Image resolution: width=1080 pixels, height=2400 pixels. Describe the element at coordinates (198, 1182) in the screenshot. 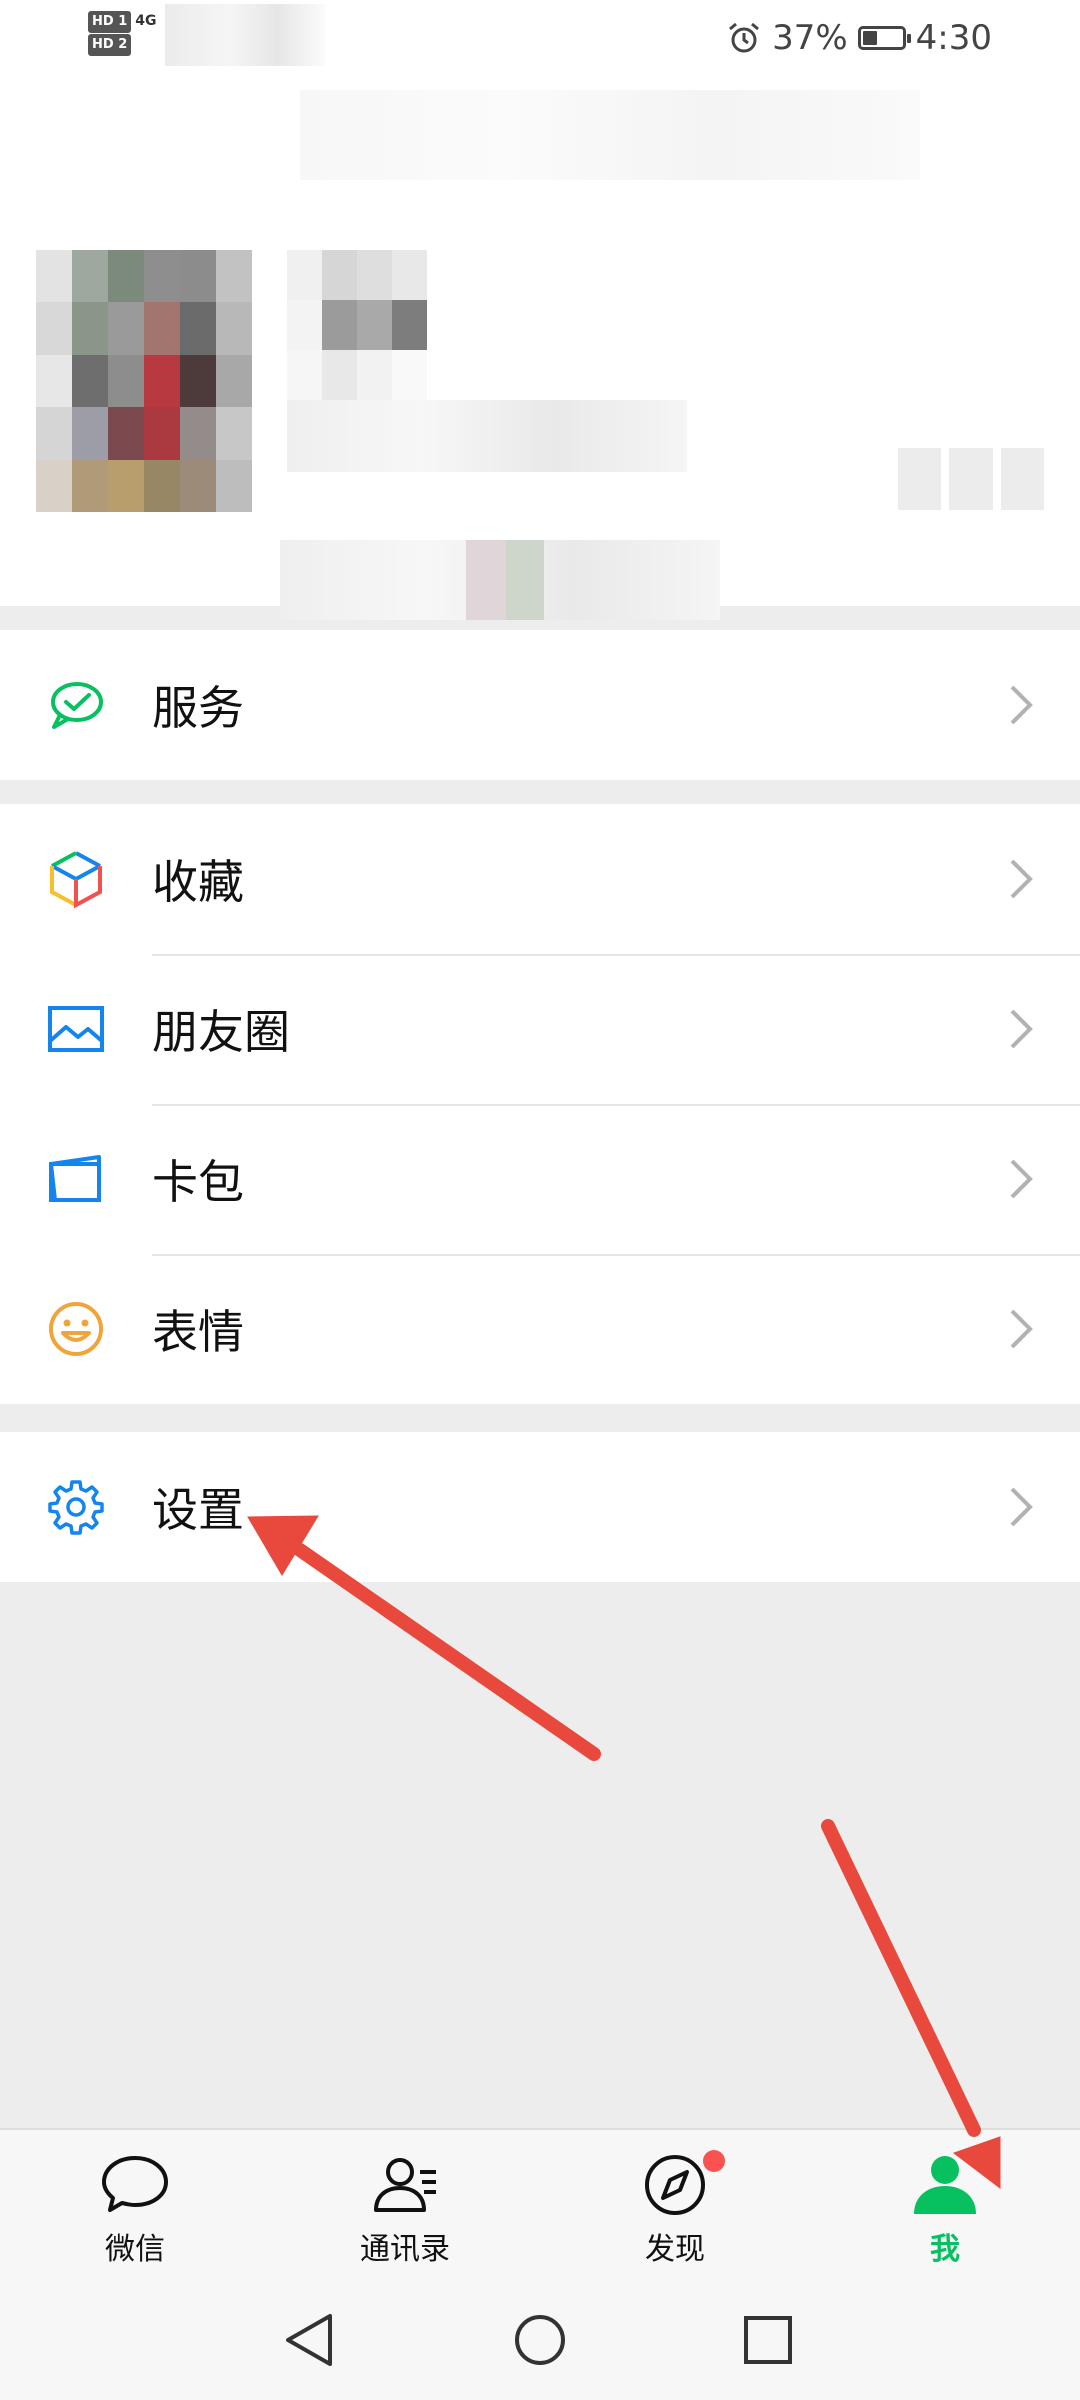

I see `menu-label: 卡包` at that location.